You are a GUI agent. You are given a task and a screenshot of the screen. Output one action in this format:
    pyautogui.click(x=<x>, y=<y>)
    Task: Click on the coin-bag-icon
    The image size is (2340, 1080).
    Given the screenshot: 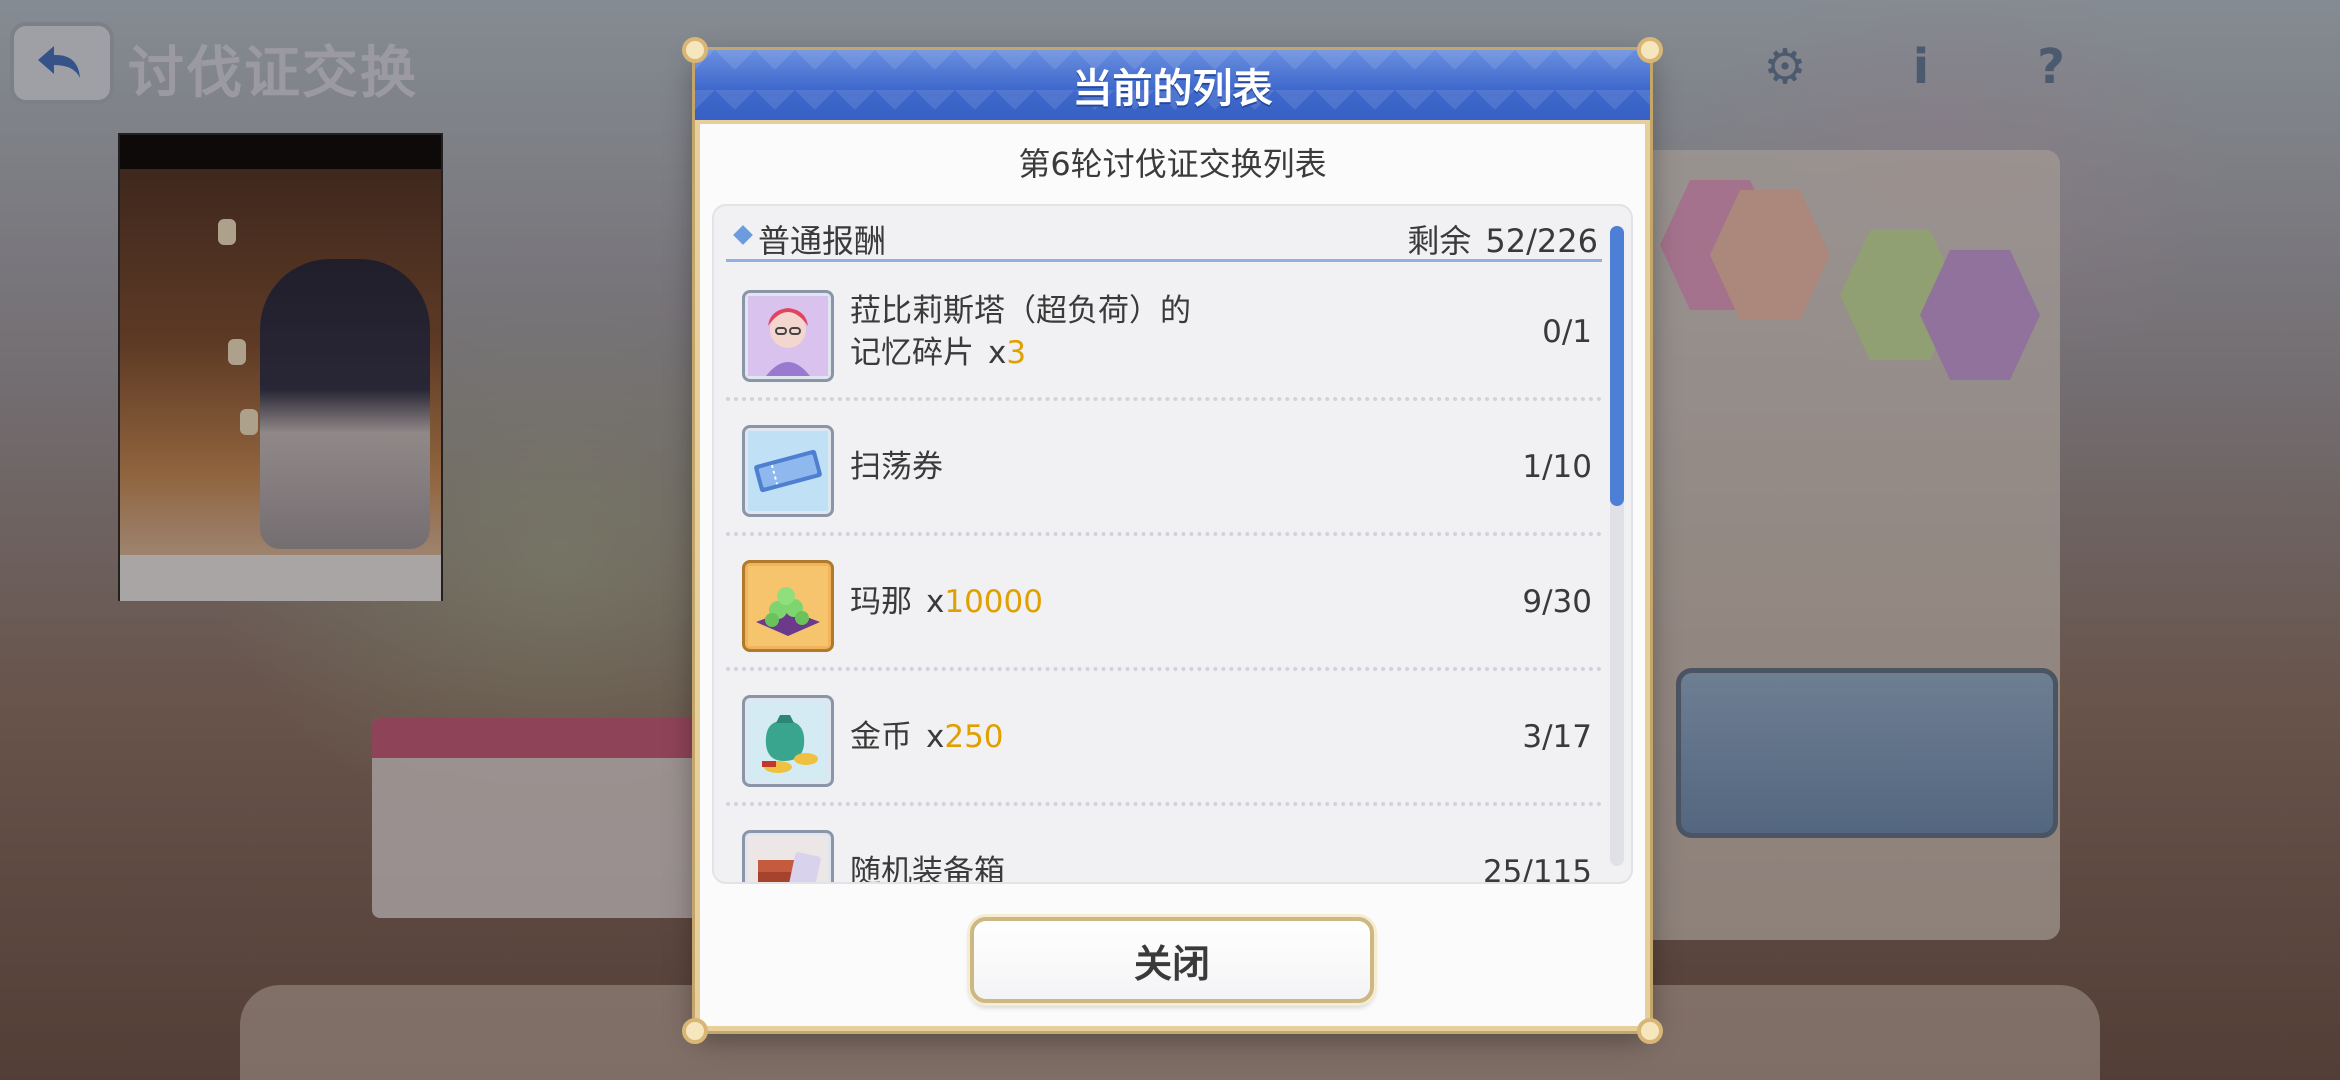 What is the action you would take?
    pyautogui.click(x=788, y=741)
    